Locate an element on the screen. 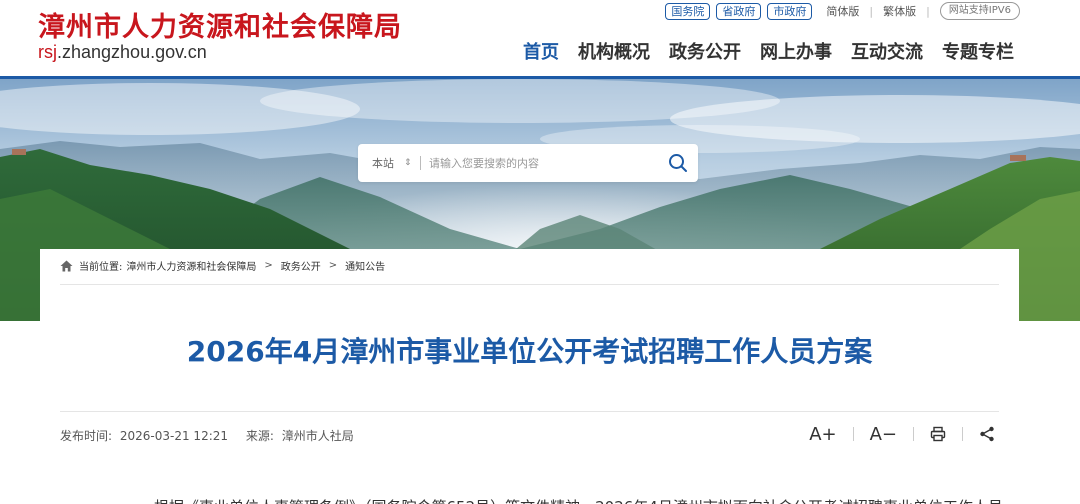  simplified-link: 简体版 is located at coordinates (842, 11).